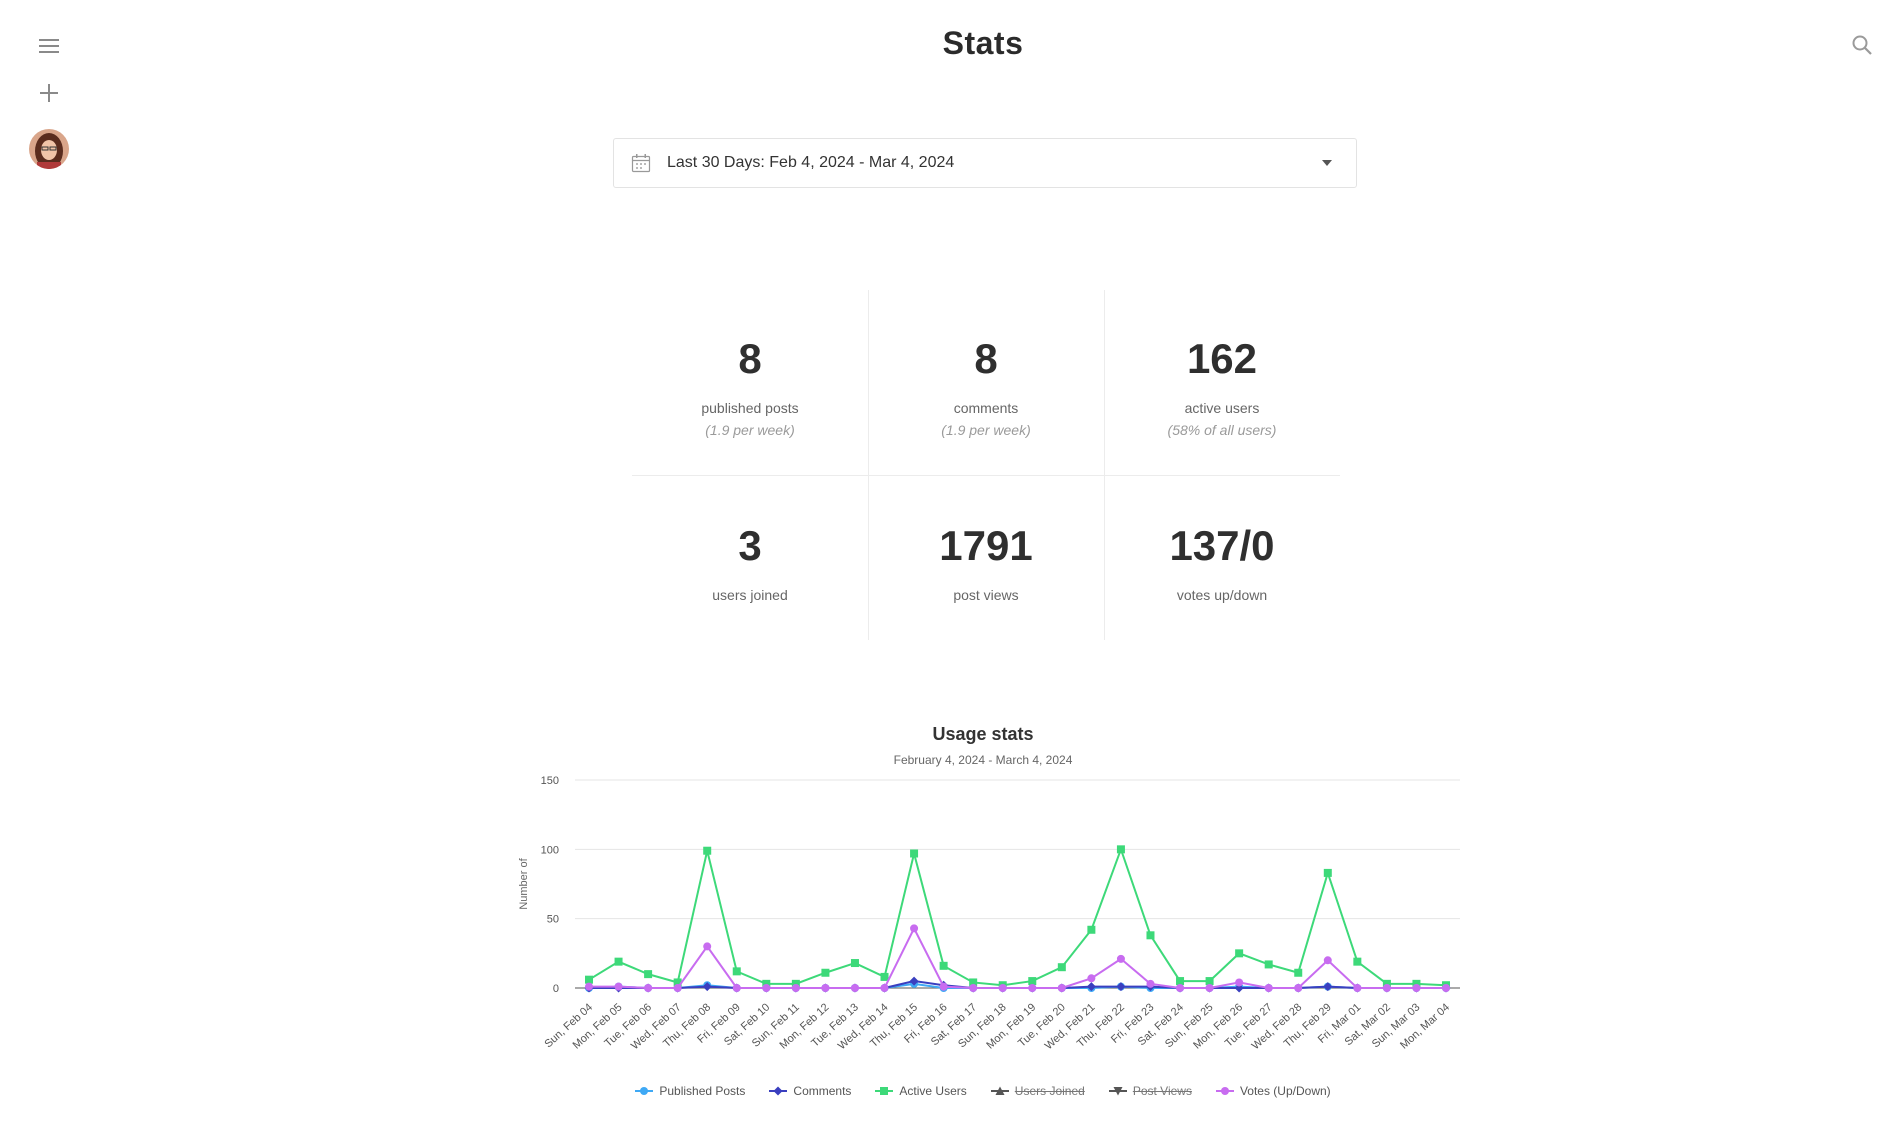 The width and height of the screenshot is (1900, 1137). I want to click on y-tick-label: 0, so click(556, 989).